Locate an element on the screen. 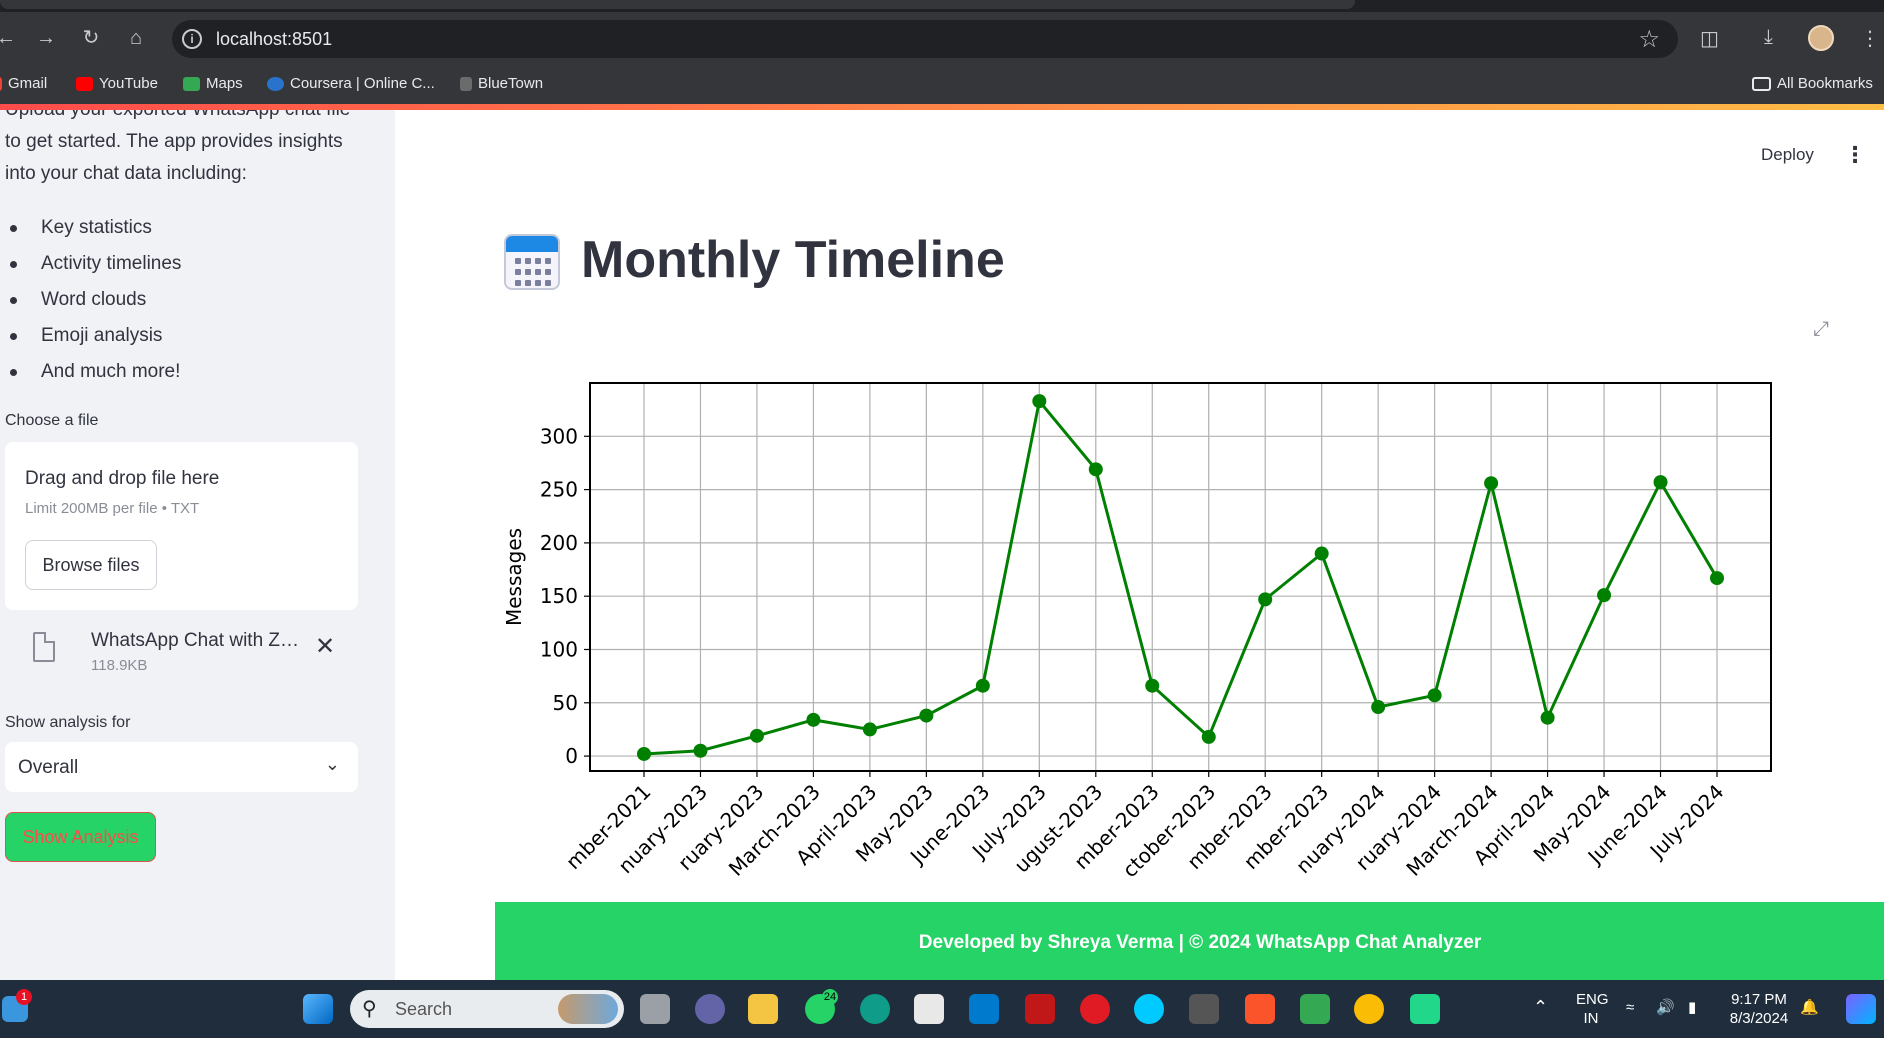 The width and height of the screenshot is (1884, 1038). wifi-icon: ≈ is located at coordinates (1630, 1007).